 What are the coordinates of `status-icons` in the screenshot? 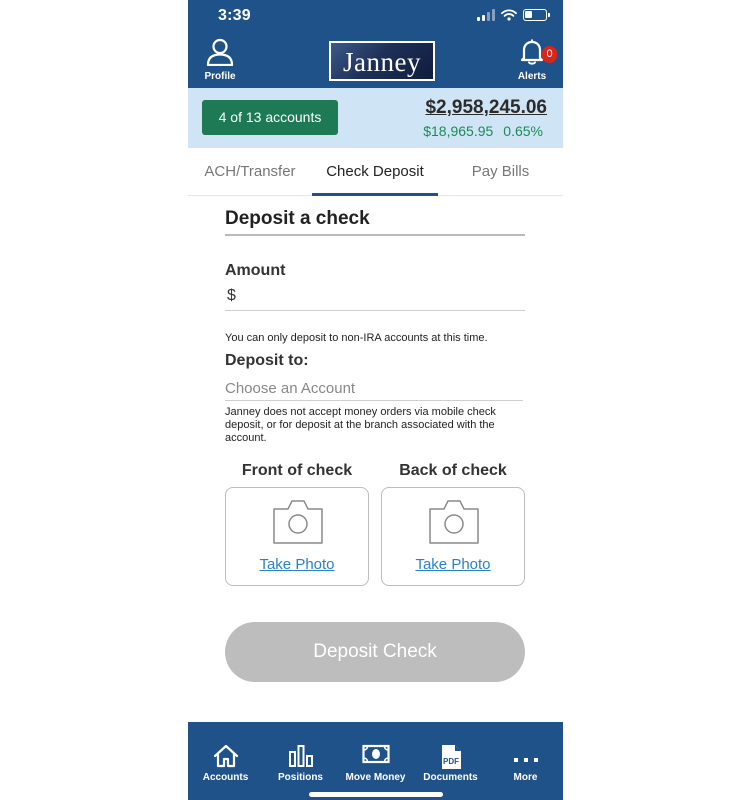 It's located at (513, 15).